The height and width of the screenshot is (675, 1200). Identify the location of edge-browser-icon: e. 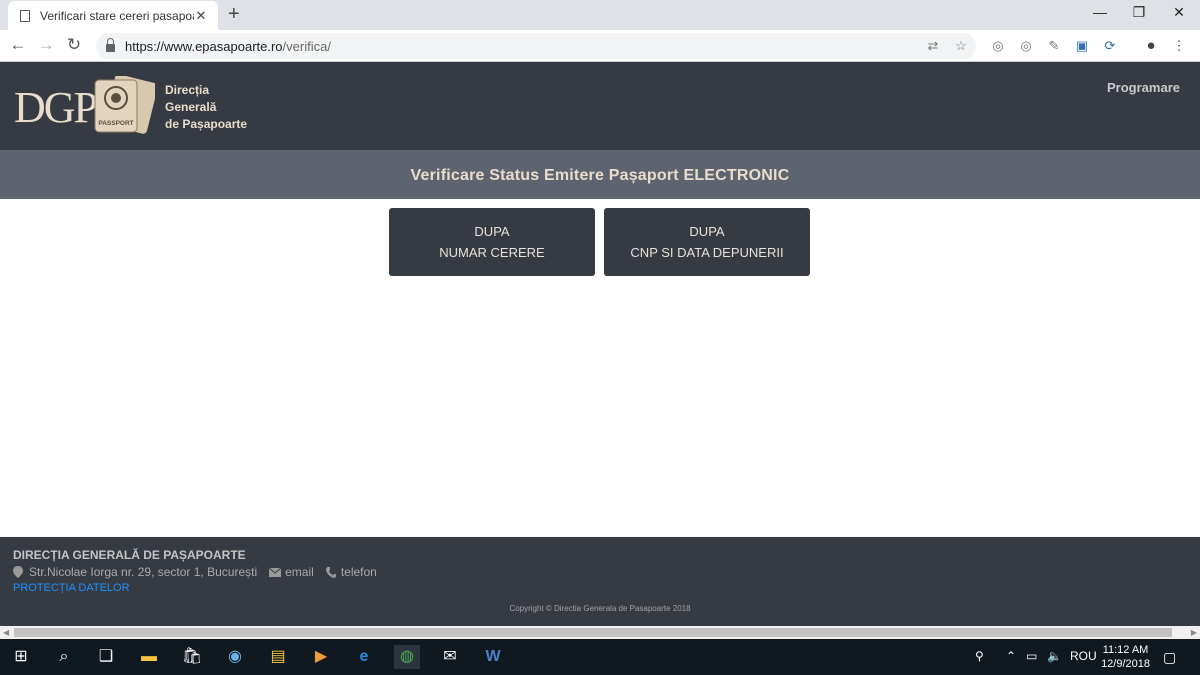
(364, 657).